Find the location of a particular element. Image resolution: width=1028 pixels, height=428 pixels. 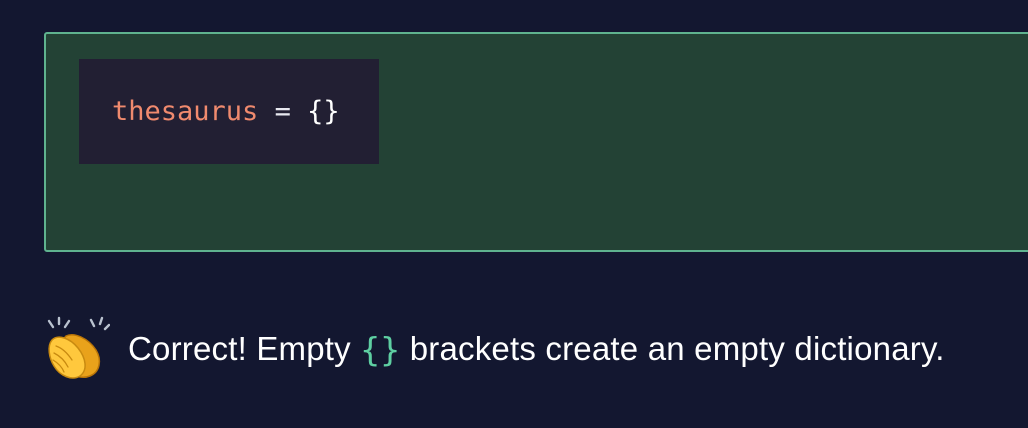

code-operator: = is located at coordinates (283, 111).